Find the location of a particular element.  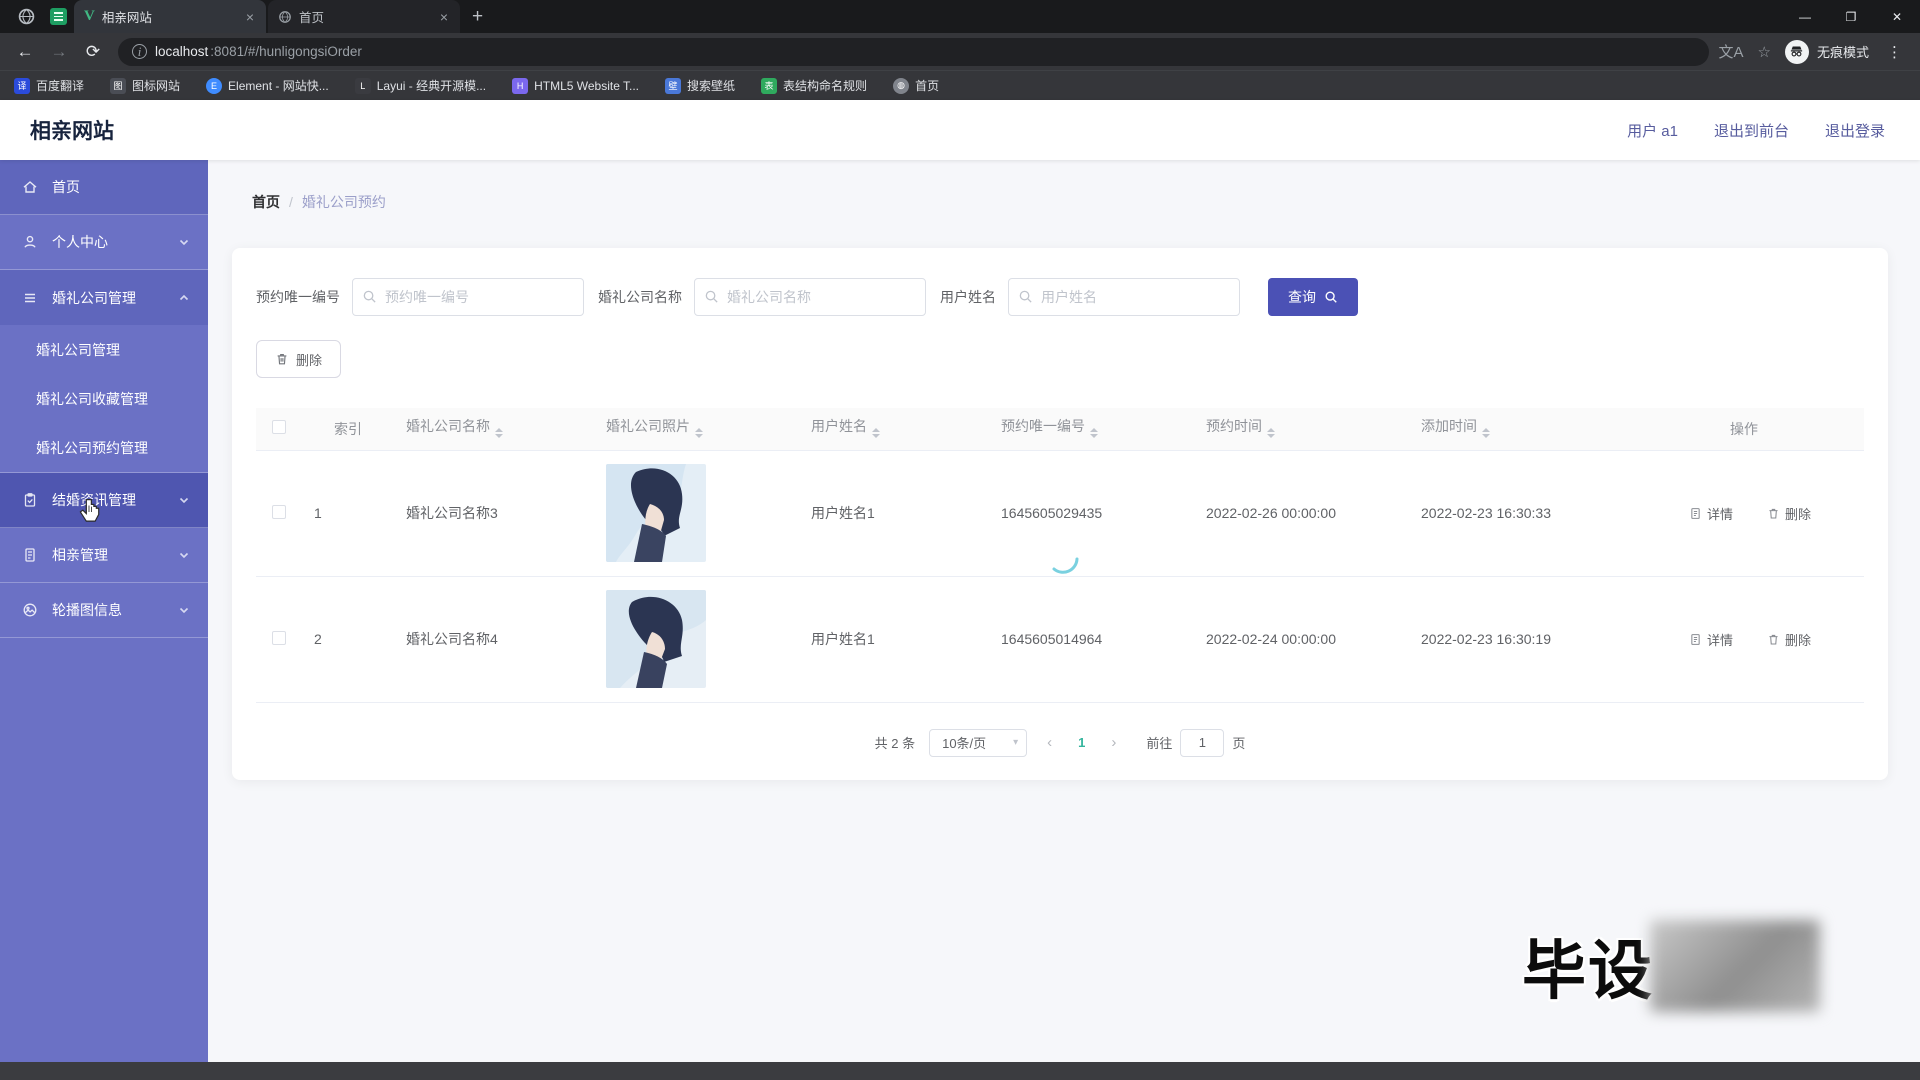

breadcrumb-current: 婚礼公司预约 is located at coordinates (343, 202).